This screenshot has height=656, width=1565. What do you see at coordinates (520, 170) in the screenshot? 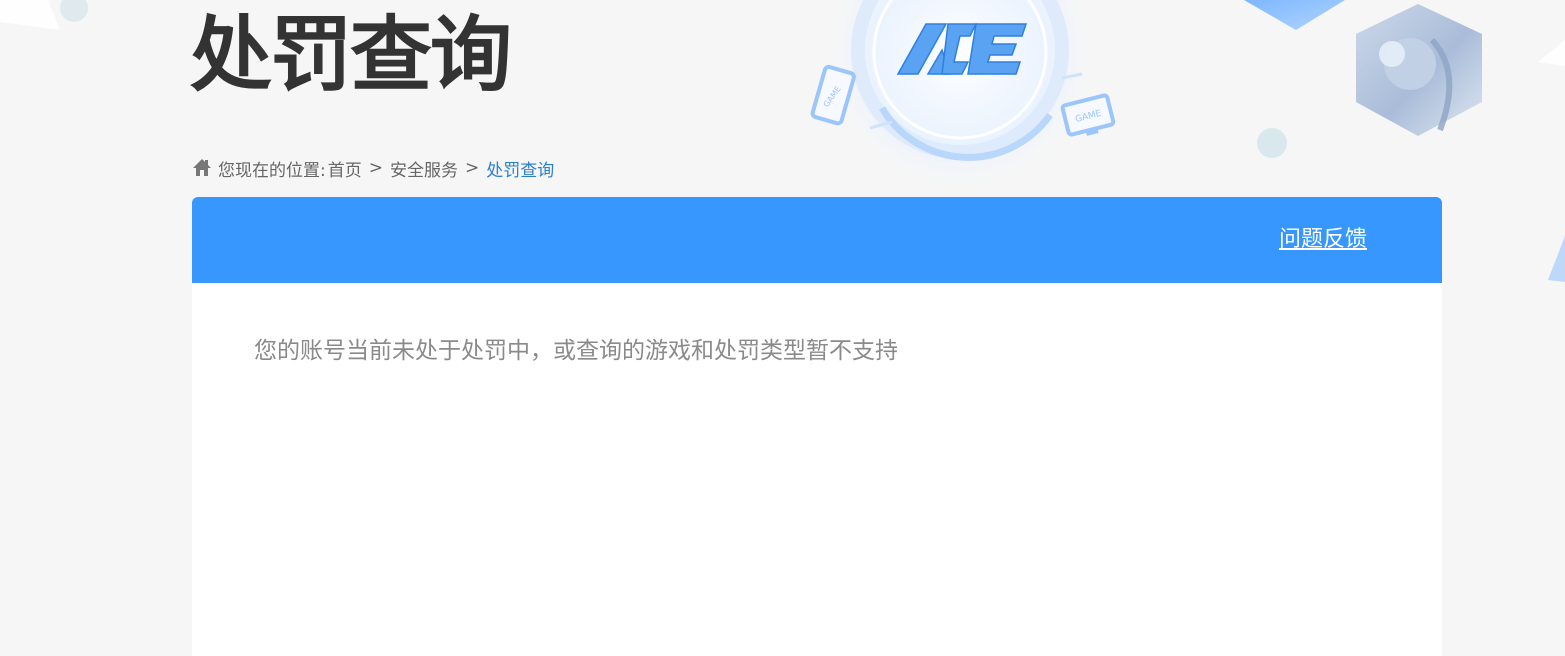
I see `breadcrumb-current: 处罚查询` at bounding box center [520, 170].